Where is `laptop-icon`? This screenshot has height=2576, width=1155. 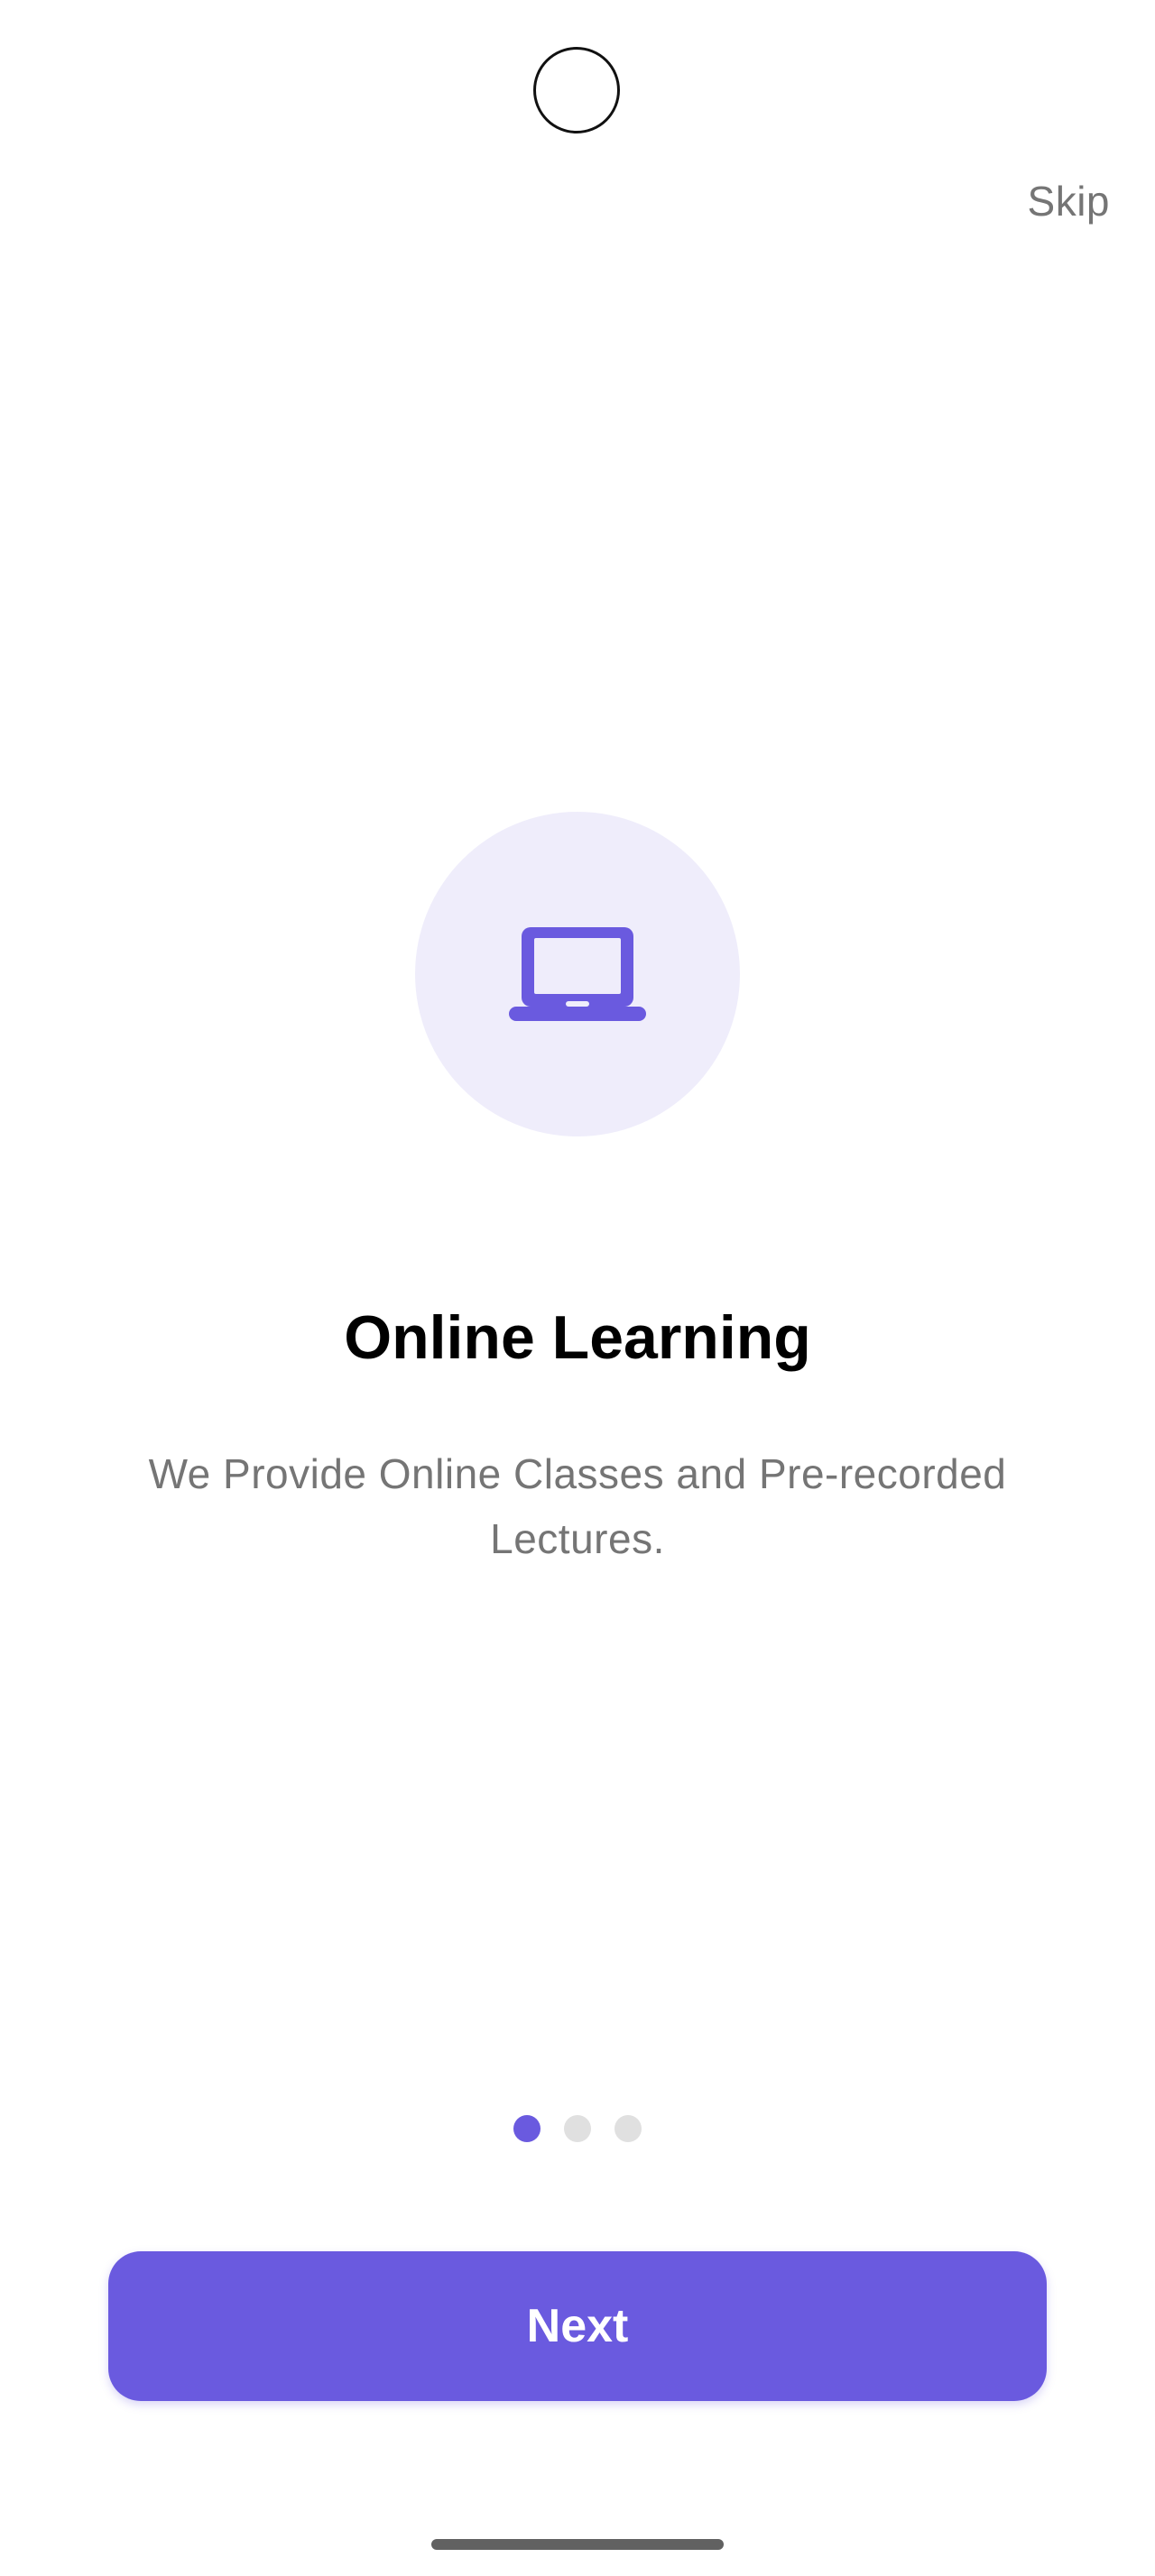 laptop-icon is located at coordinates (577, 974).